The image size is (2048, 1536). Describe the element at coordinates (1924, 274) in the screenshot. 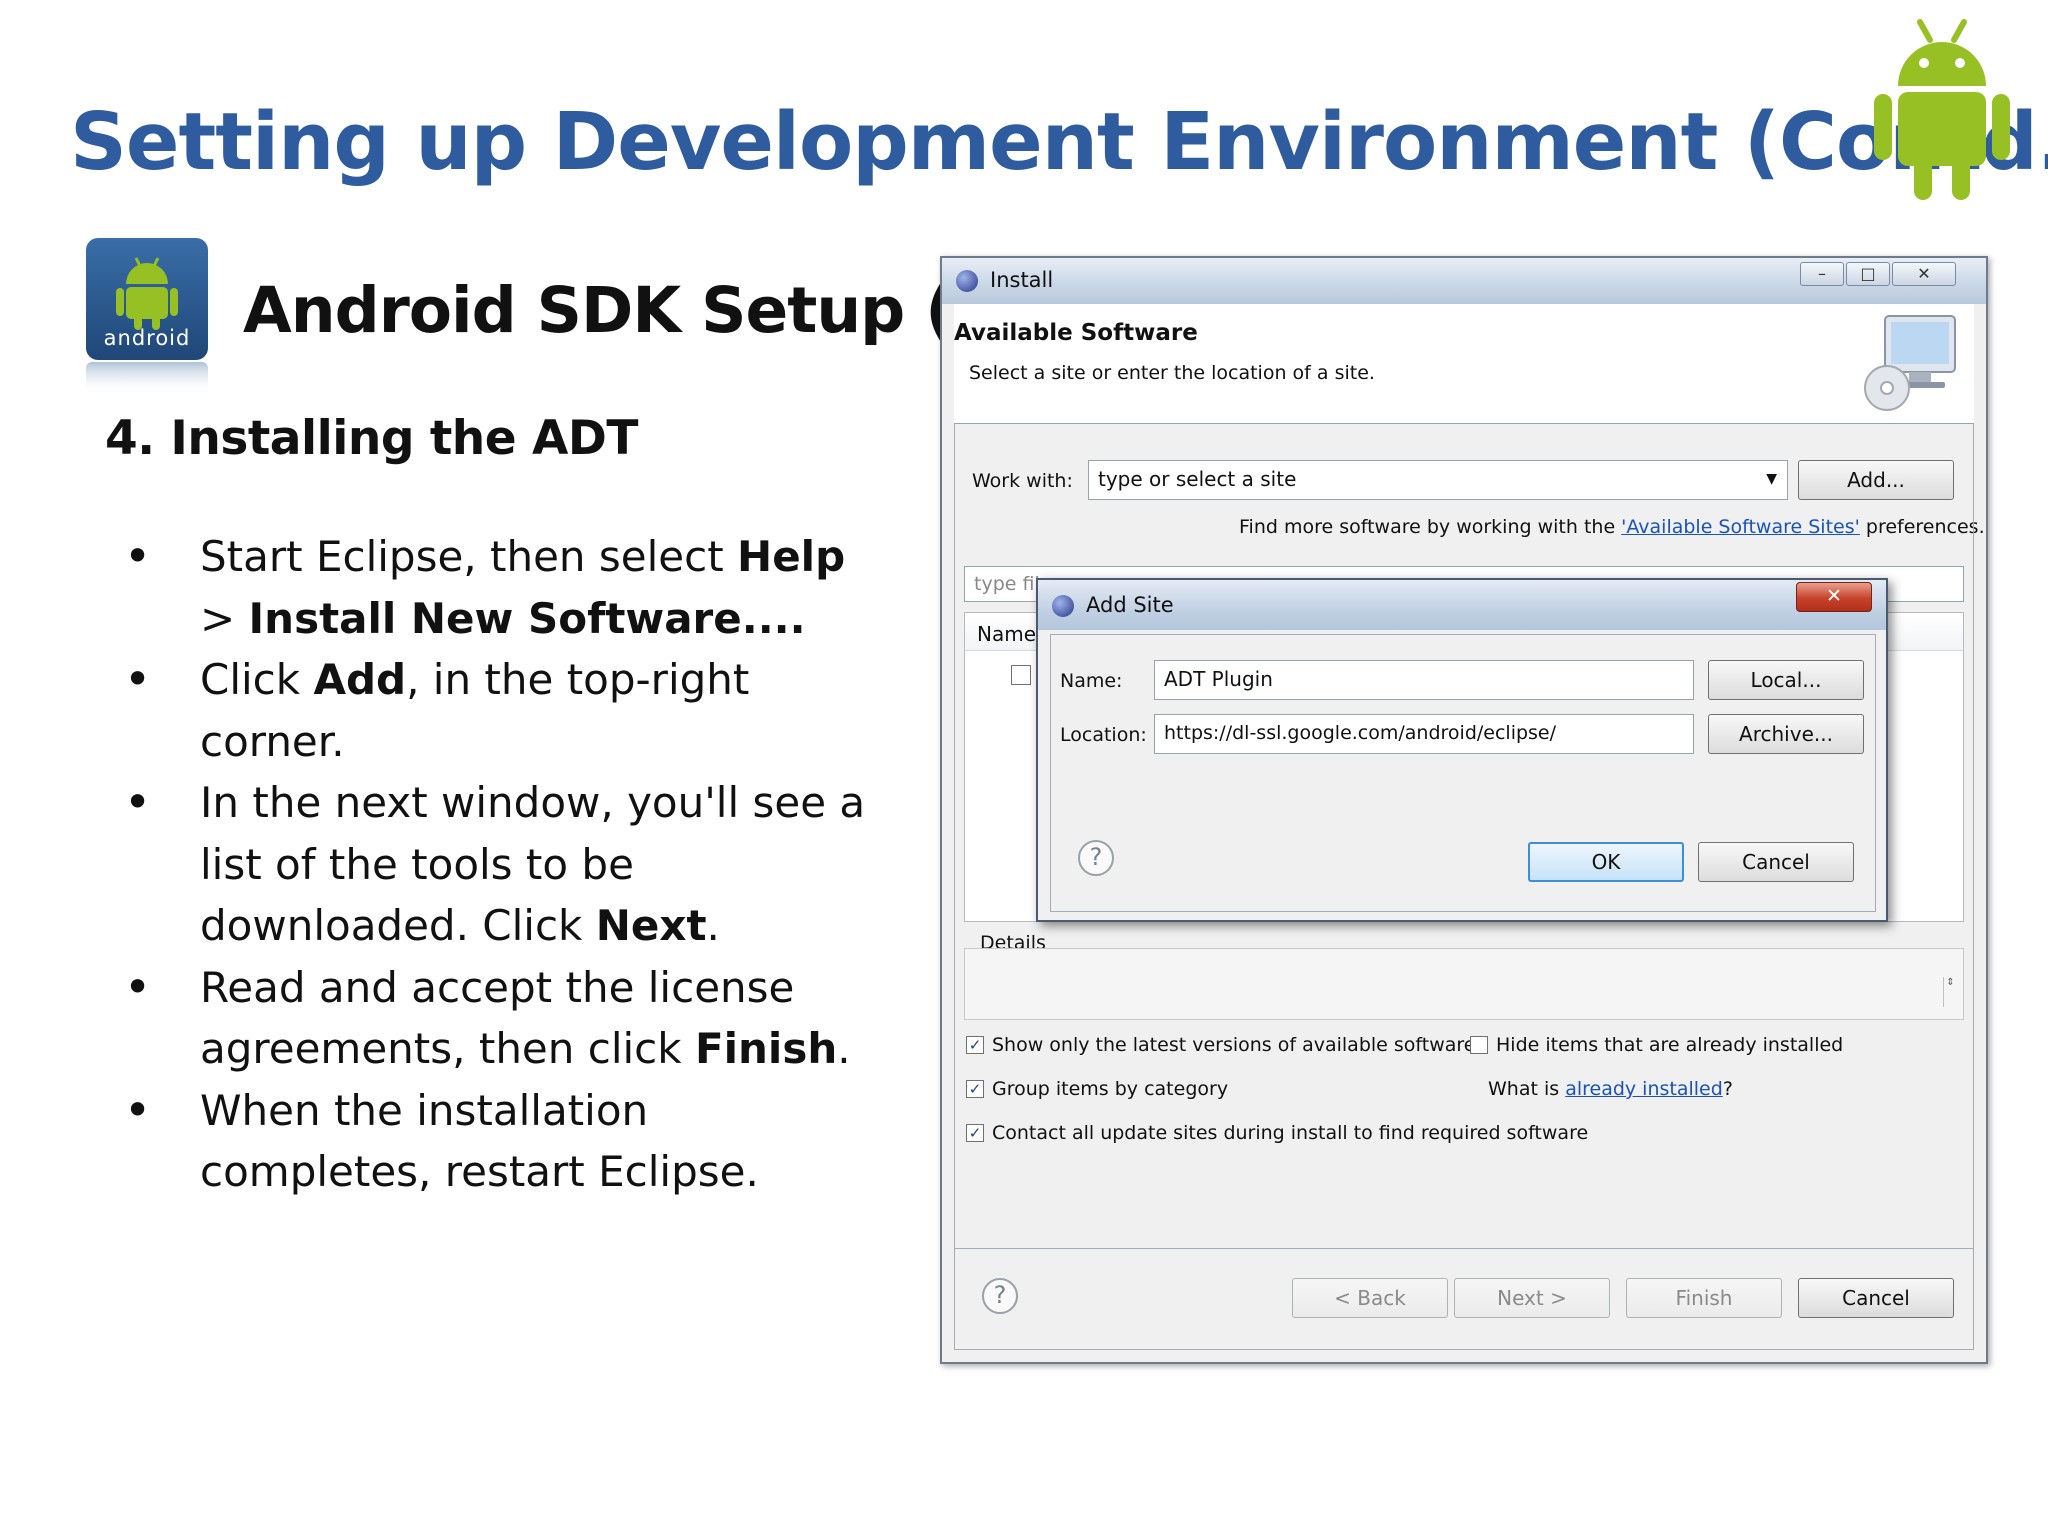

I see `close-button: ✕` at that location.